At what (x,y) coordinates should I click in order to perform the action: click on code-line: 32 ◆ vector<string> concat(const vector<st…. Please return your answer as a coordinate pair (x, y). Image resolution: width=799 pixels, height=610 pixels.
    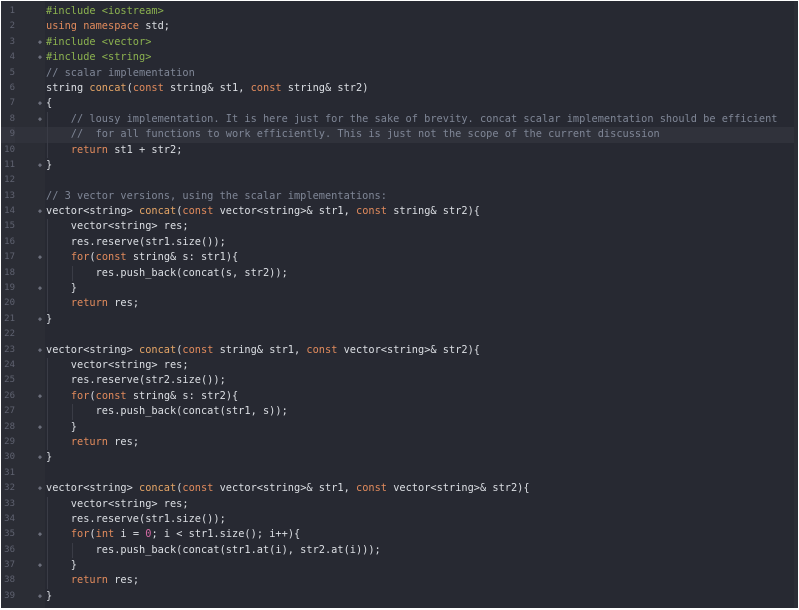
    Looking at the image, I should click on (399, 488).